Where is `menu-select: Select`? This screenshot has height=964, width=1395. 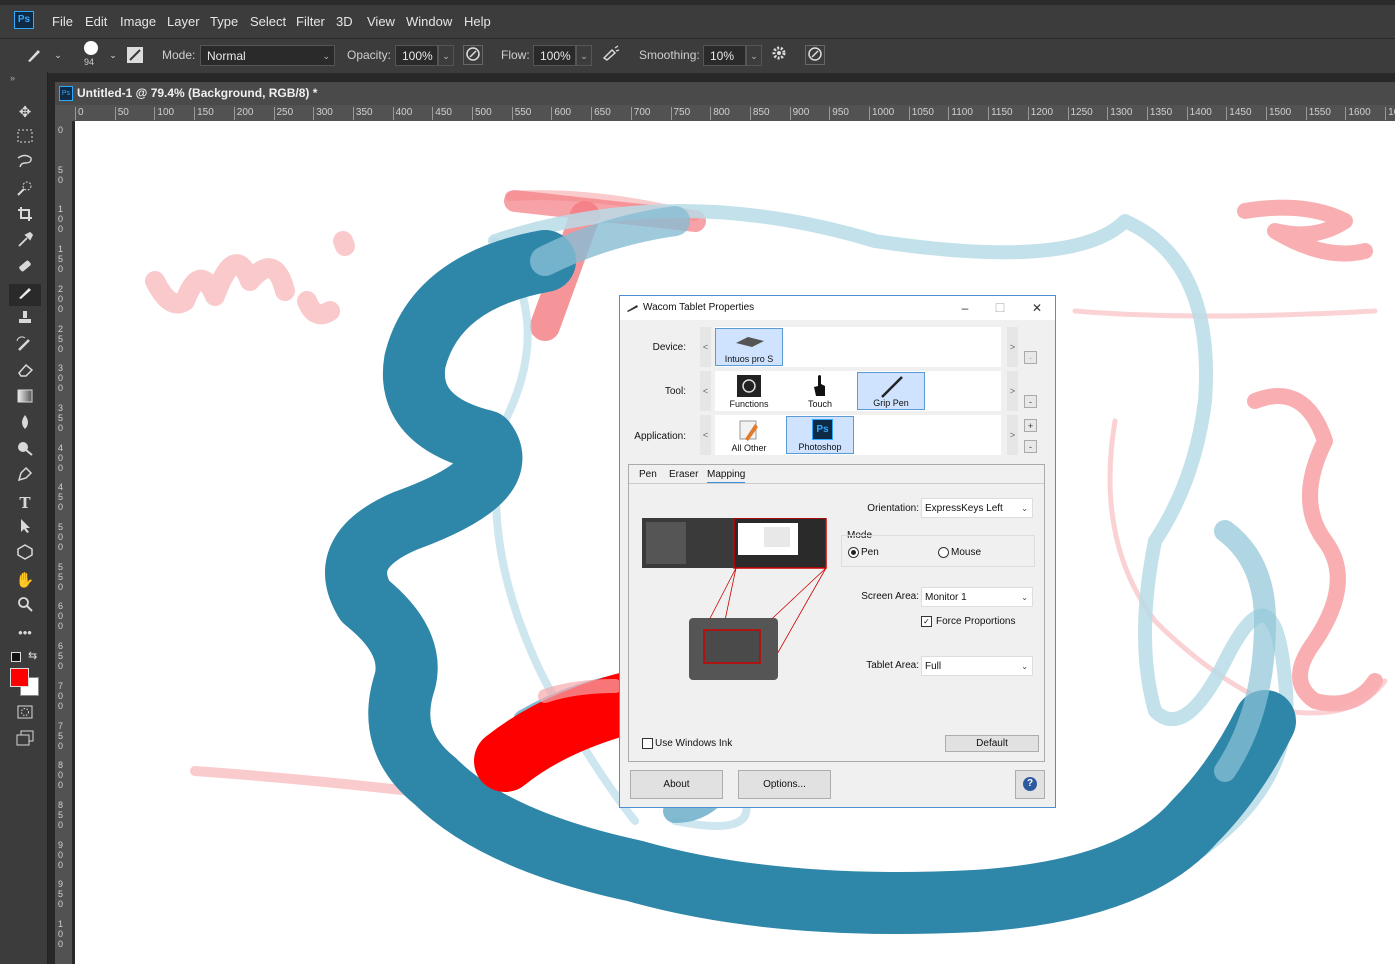
menu-select: Select is located at coordinates (268, 21).